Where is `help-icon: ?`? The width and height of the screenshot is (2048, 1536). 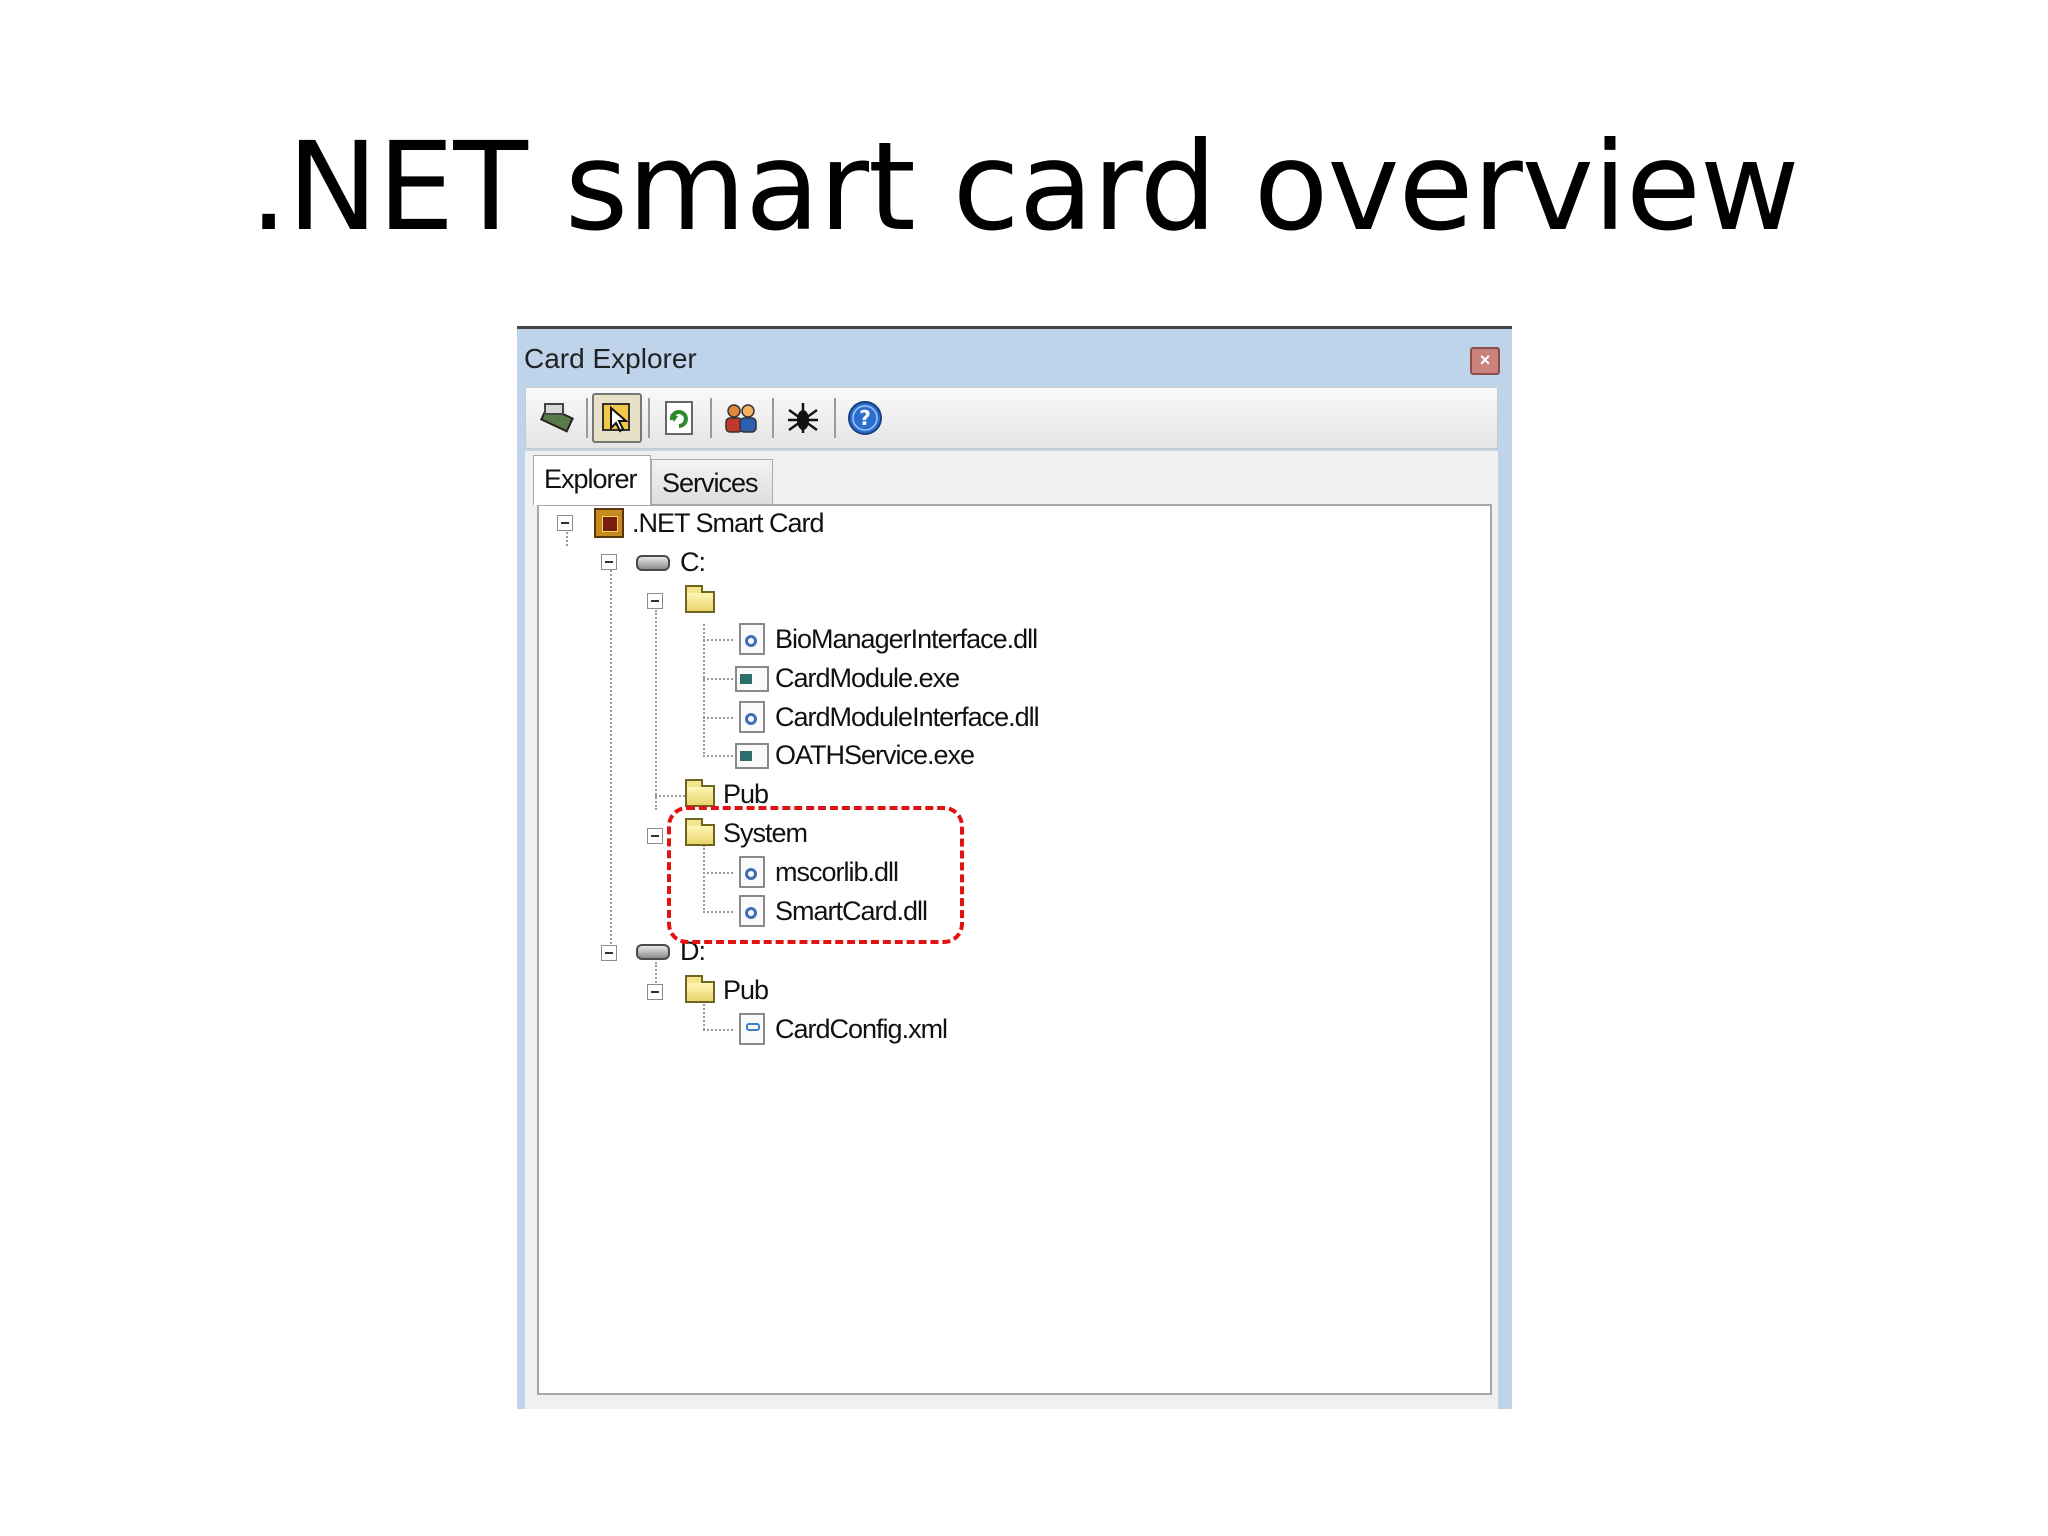
help-icon: ? is located at coordinates (865, 418).